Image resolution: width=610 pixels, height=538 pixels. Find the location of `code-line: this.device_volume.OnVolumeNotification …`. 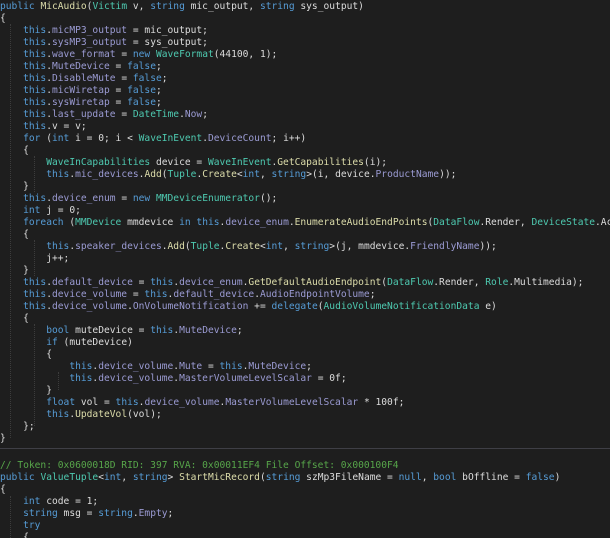

code-line: this.device_volume.OnVolumeNotification … is located at coordinates (248, 307).